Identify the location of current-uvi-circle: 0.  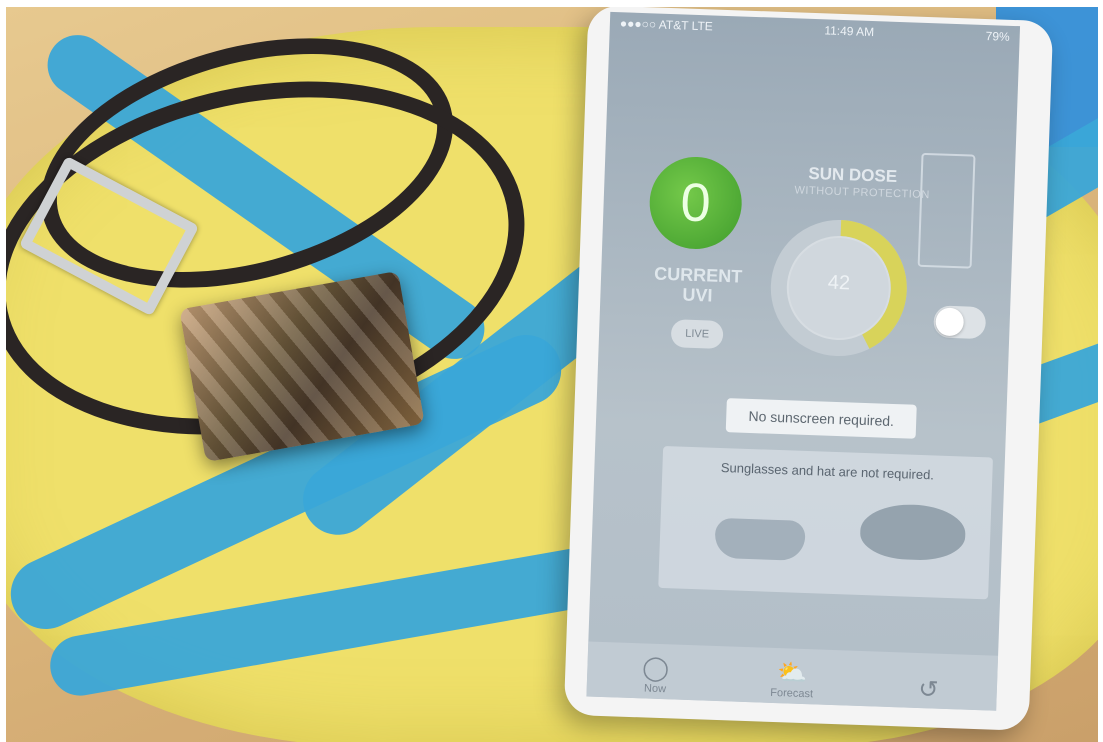
(696, 203).